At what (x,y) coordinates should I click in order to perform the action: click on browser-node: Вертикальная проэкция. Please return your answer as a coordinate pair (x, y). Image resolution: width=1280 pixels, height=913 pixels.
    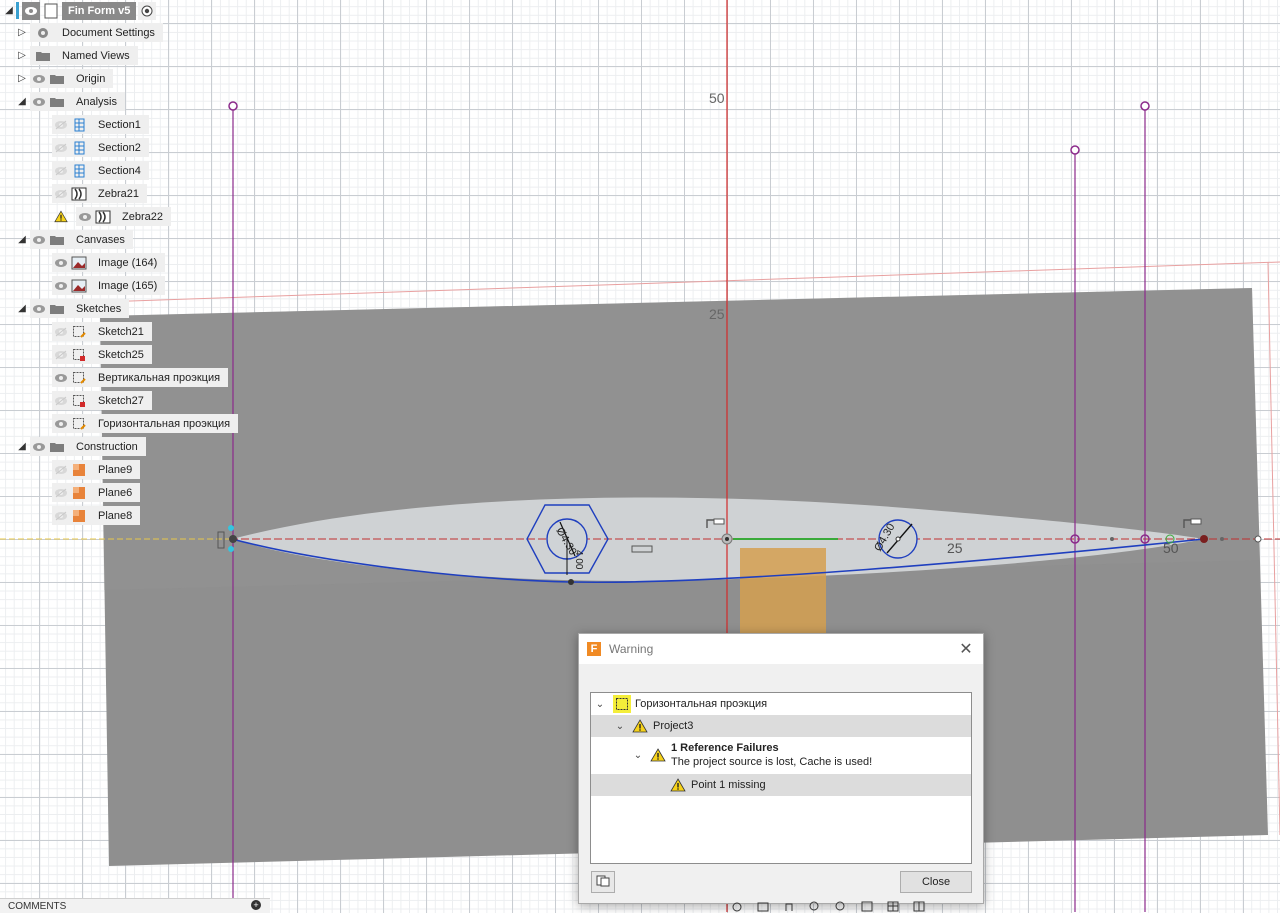
    Looking at the image, I should click on (140, 377).